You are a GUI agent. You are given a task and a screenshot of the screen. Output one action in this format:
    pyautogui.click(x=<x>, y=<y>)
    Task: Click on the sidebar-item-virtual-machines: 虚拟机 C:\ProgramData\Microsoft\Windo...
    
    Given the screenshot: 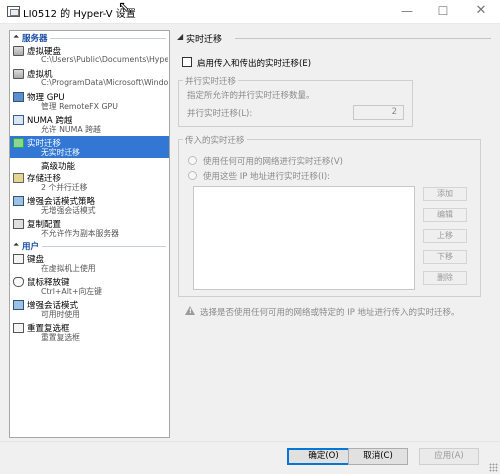 What is the action you would take?
    pyautogui.click(x=89, y=78)
    